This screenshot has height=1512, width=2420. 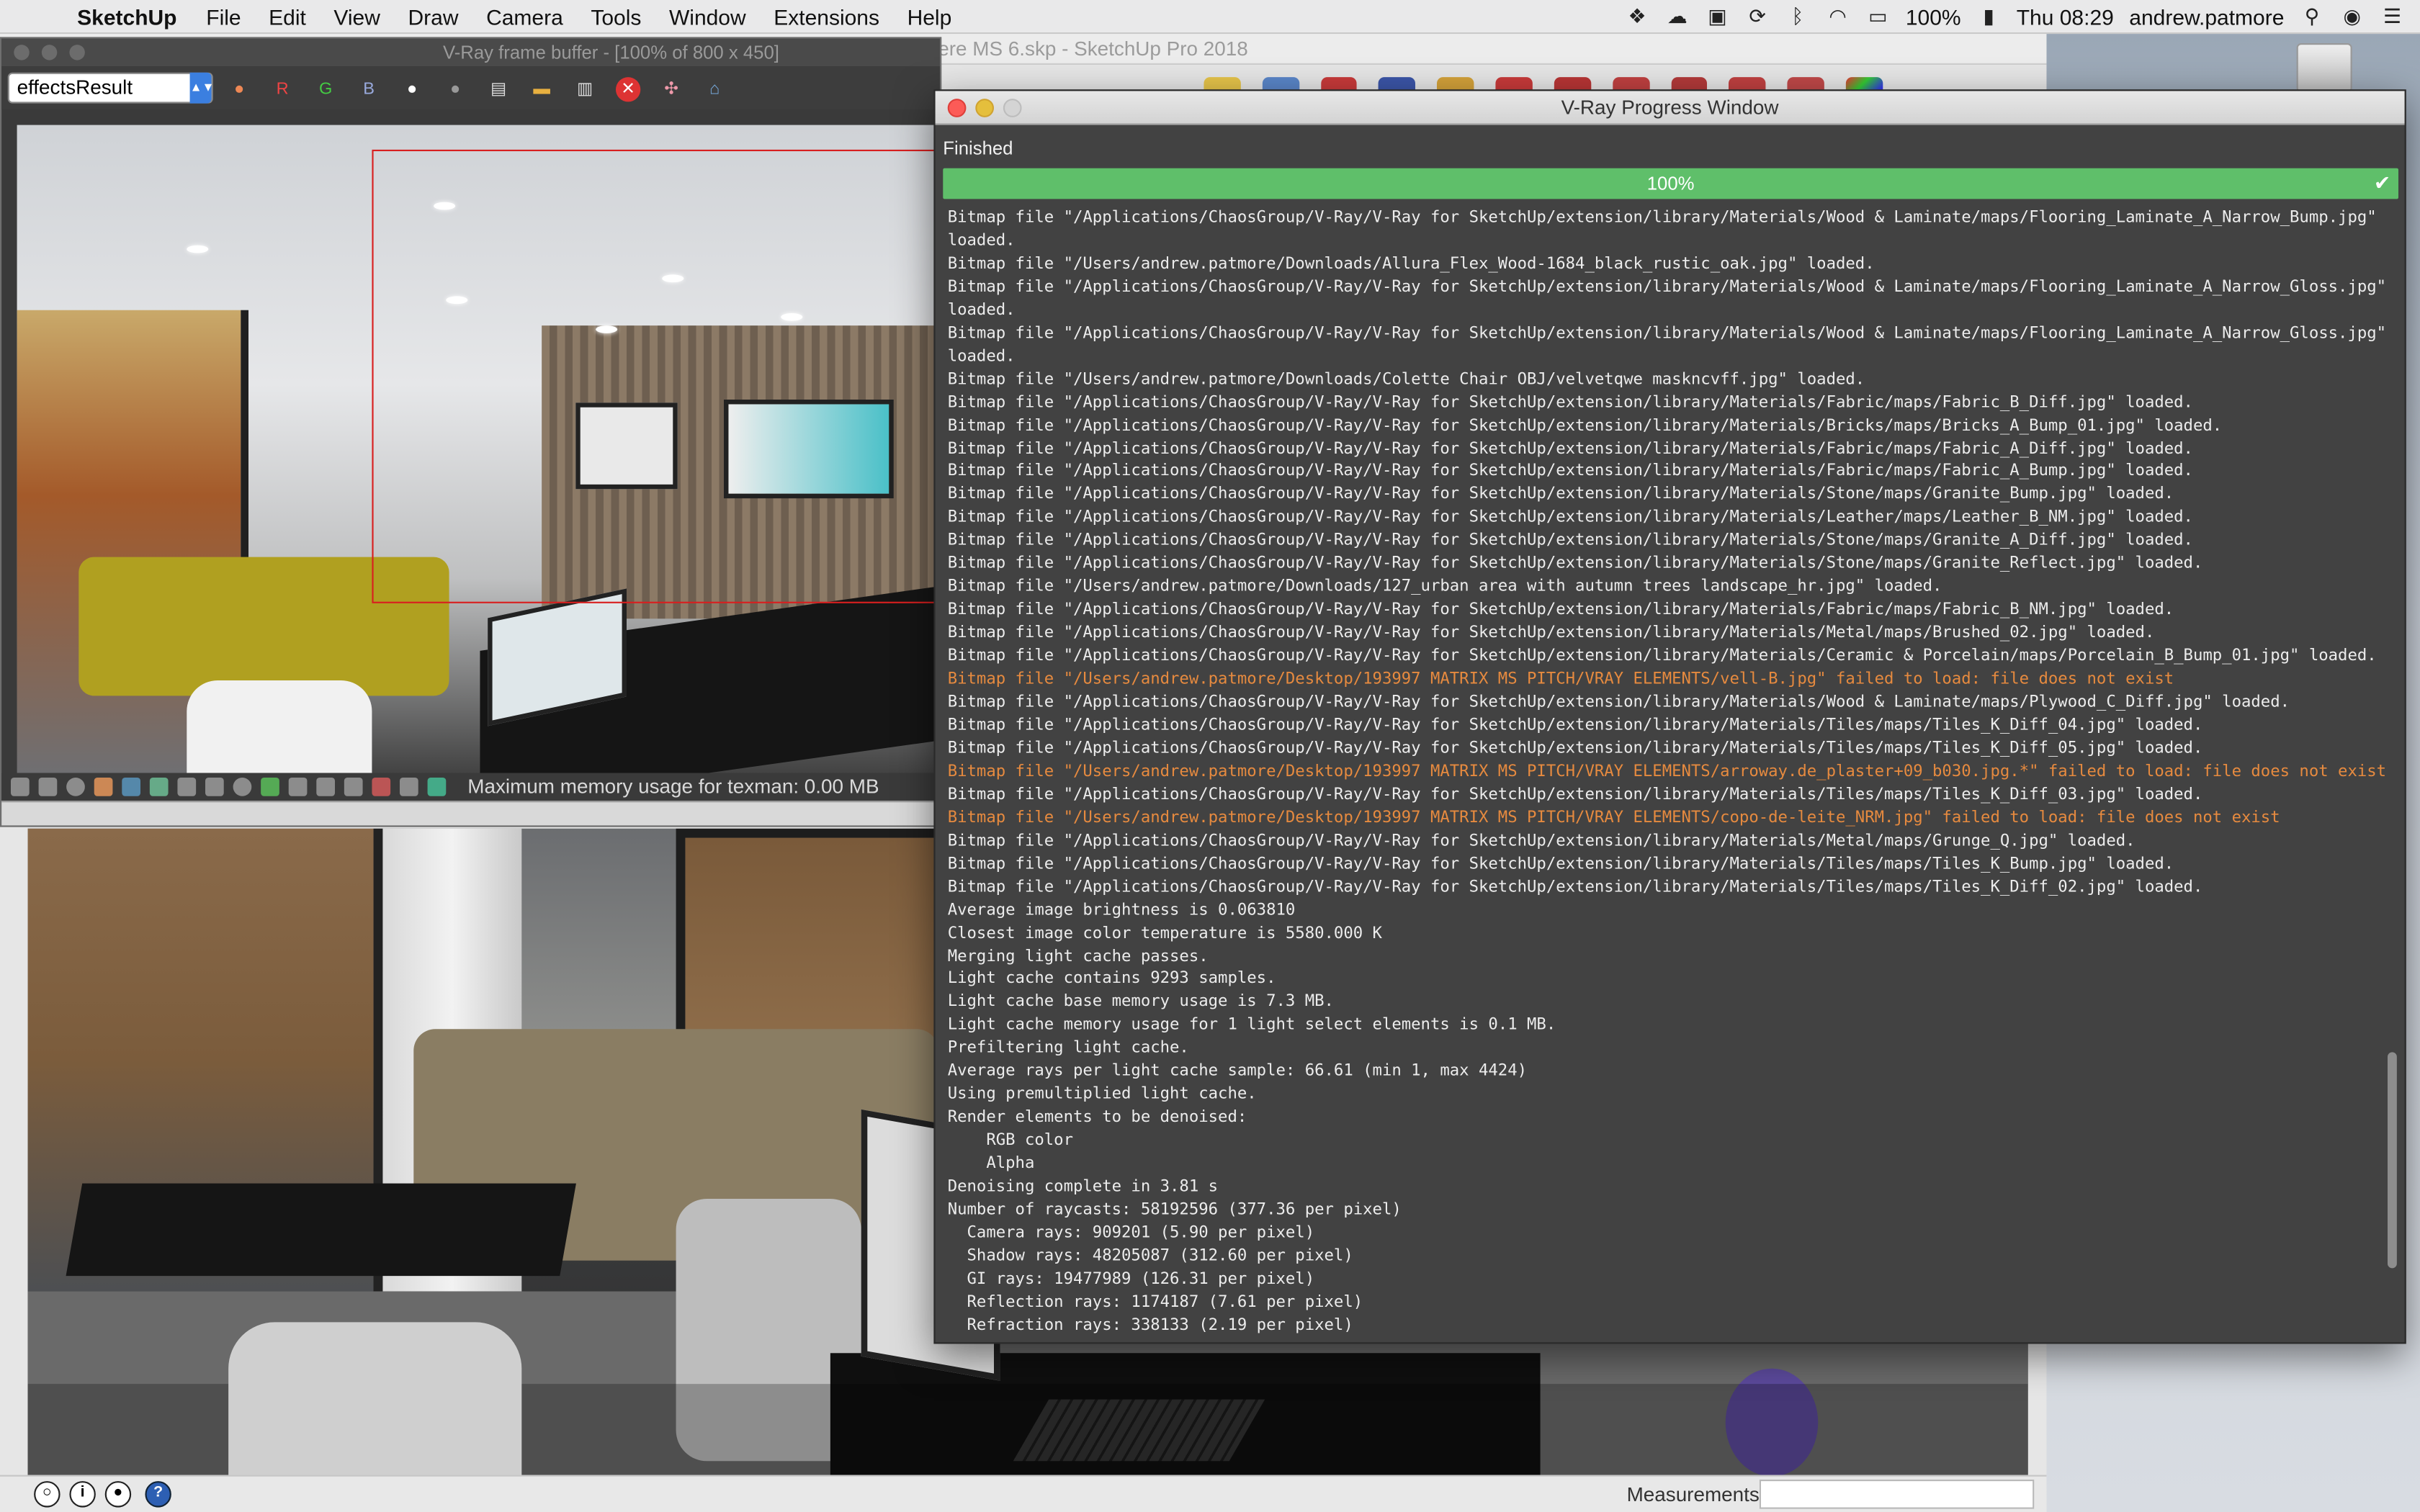 What do you see at coordinates (671, 89) in the screenshot?
I see `track-mouse-icon: ✣` at bounding box center [671, 89].